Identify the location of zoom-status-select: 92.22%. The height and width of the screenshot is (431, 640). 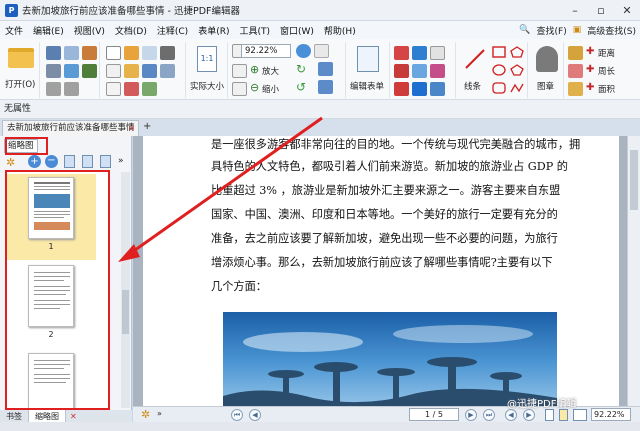
(611, 414).